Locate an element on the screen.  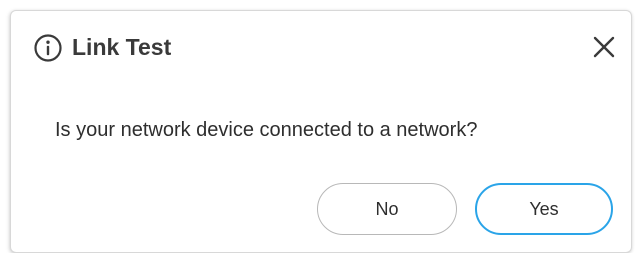
dialog-title: Link Test is located at coordinates (122, 47).